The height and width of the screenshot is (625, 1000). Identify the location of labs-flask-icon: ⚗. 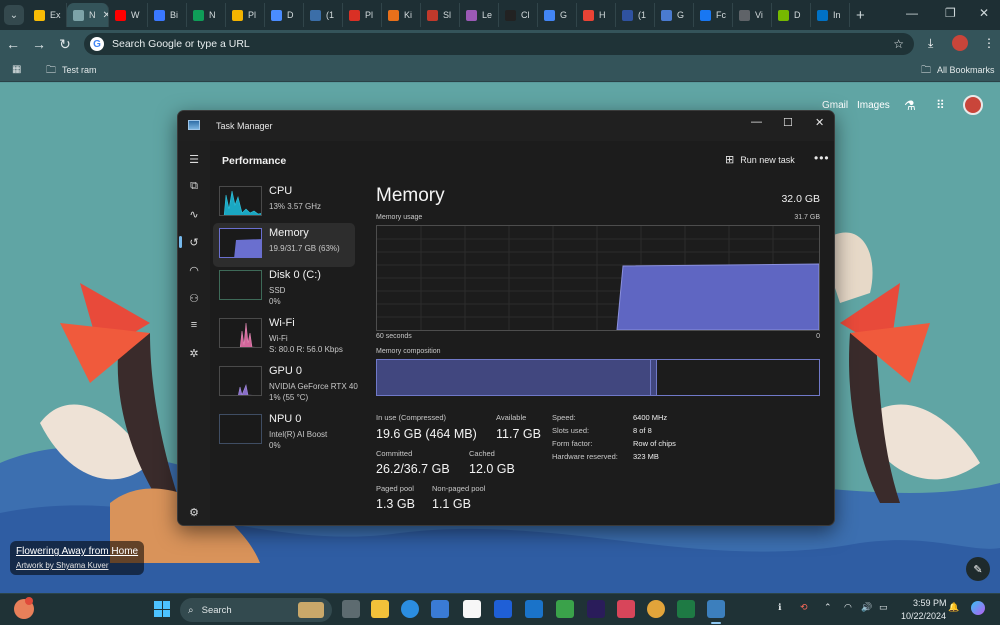
(910, 106).